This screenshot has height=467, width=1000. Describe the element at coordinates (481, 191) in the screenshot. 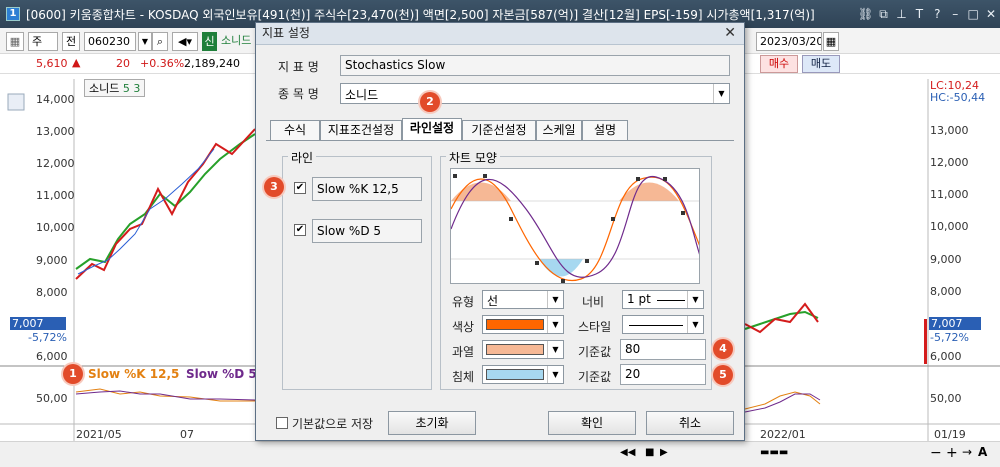

I see `overbought-fill-left` at that location.